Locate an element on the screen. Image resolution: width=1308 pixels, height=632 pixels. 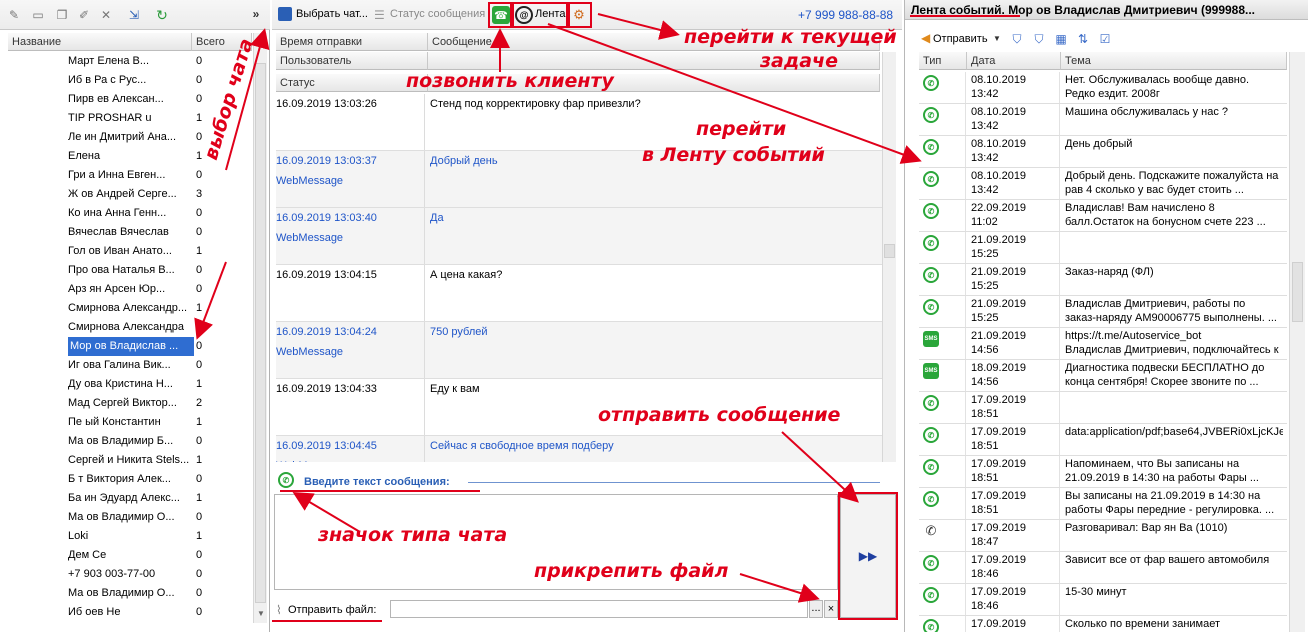
chat-list-item: Б т Виктория Алек... 0 is located at coordinates (130, 479).